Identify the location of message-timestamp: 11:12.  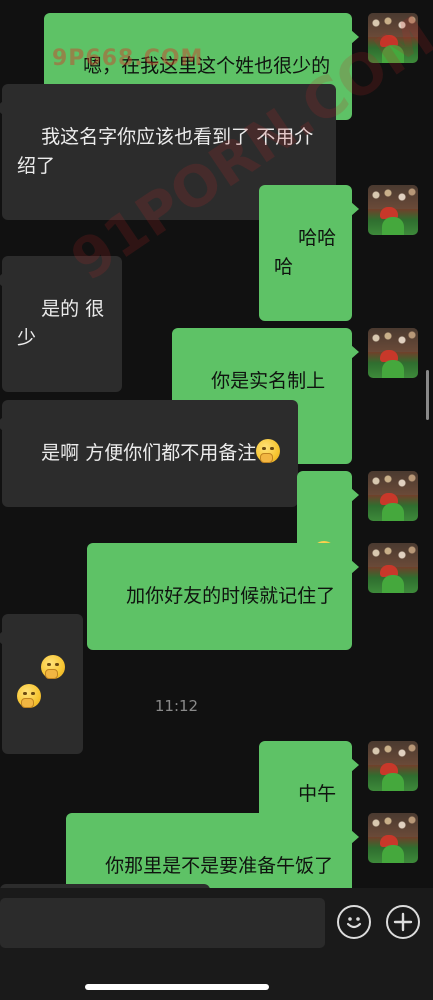
(176, 706).